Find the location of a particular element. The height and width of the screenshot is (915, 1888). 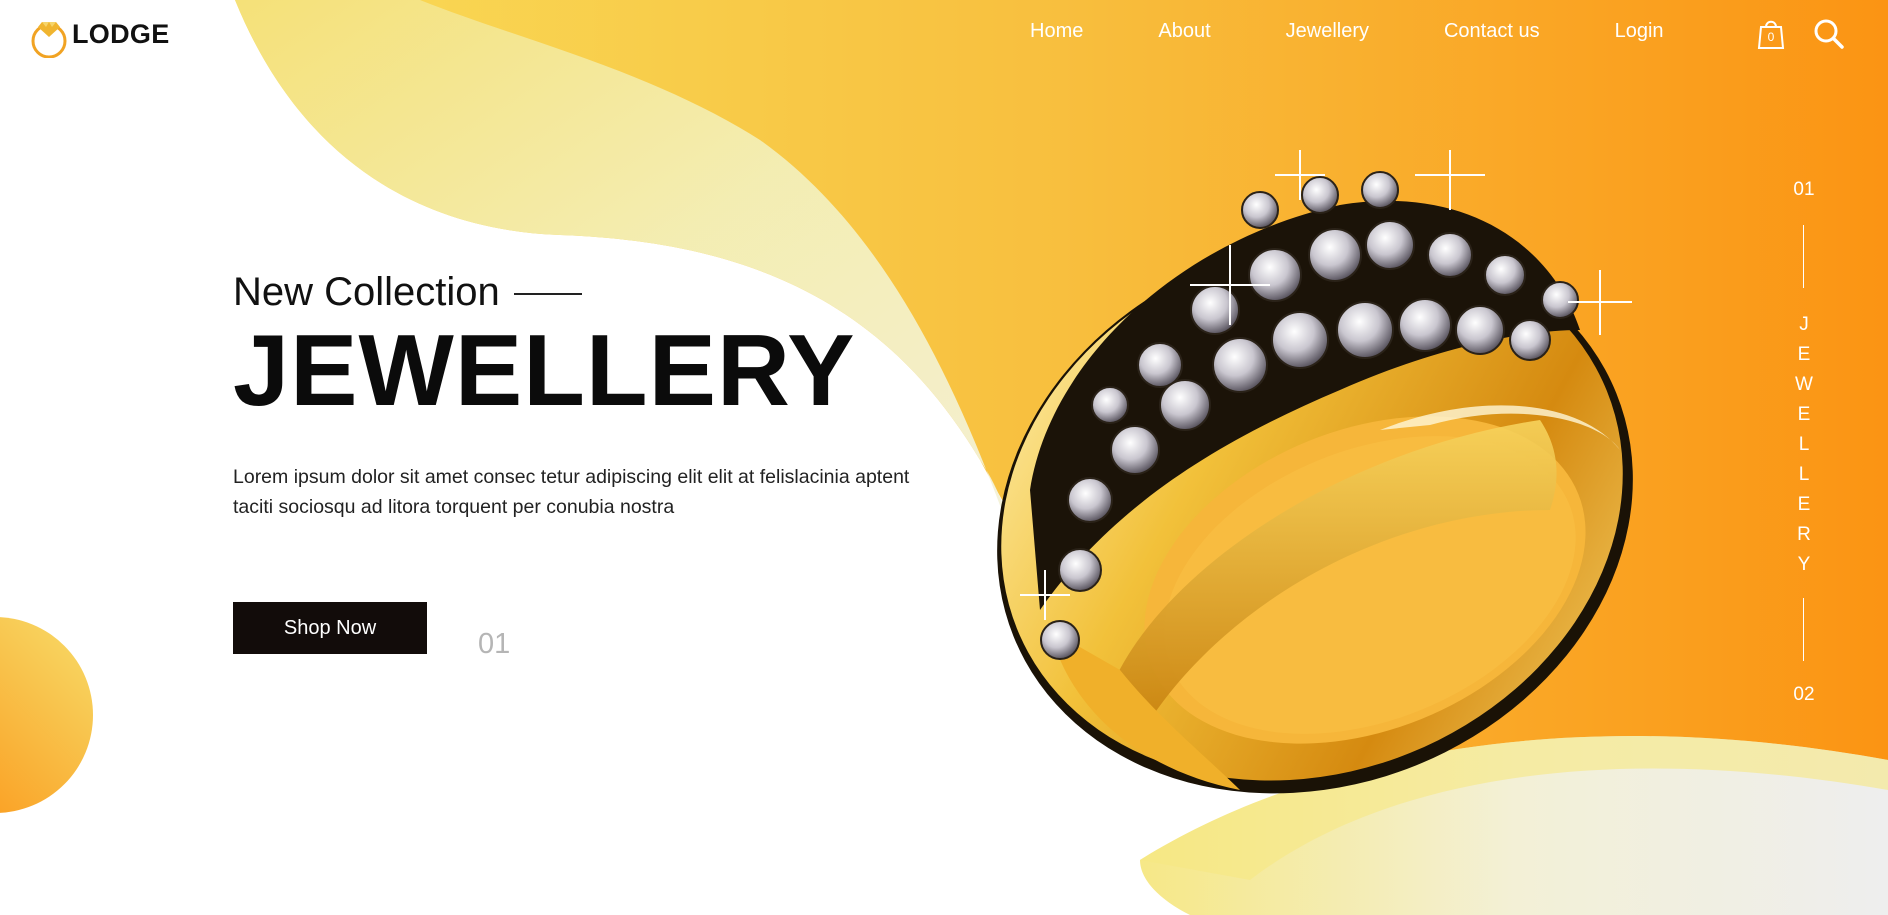

indicator-line-top is located at coordinates (1803, 256).